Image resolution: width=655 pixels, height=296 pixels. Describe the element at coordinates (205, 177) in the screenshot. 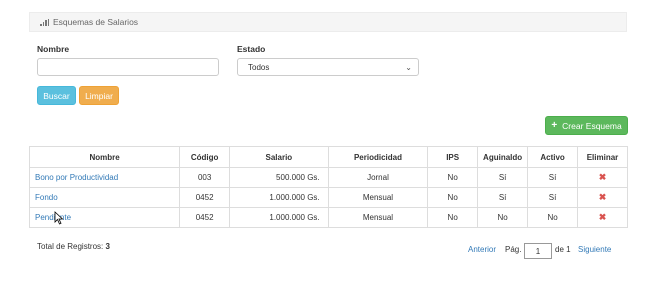

I see `row-codigo: 003` at that location.